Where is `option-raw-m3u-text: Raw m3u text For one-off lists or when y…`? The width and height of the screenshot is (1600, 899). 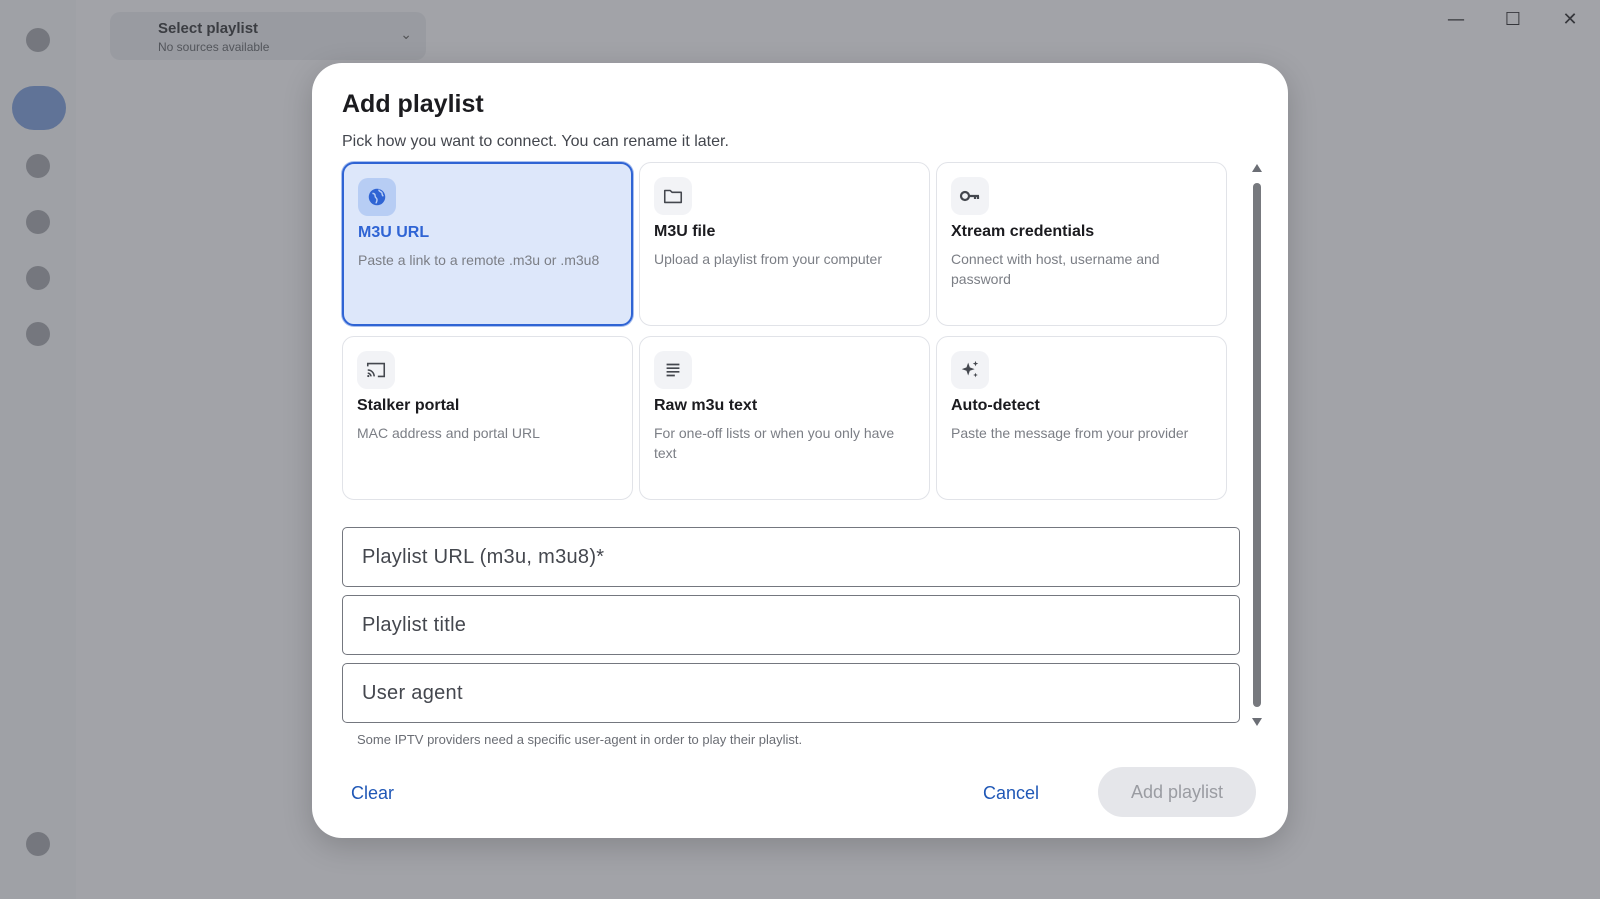 option-raw-m3u-text: Raw m3u text For one-off lists or when y… is located at coordinates (784, 418).